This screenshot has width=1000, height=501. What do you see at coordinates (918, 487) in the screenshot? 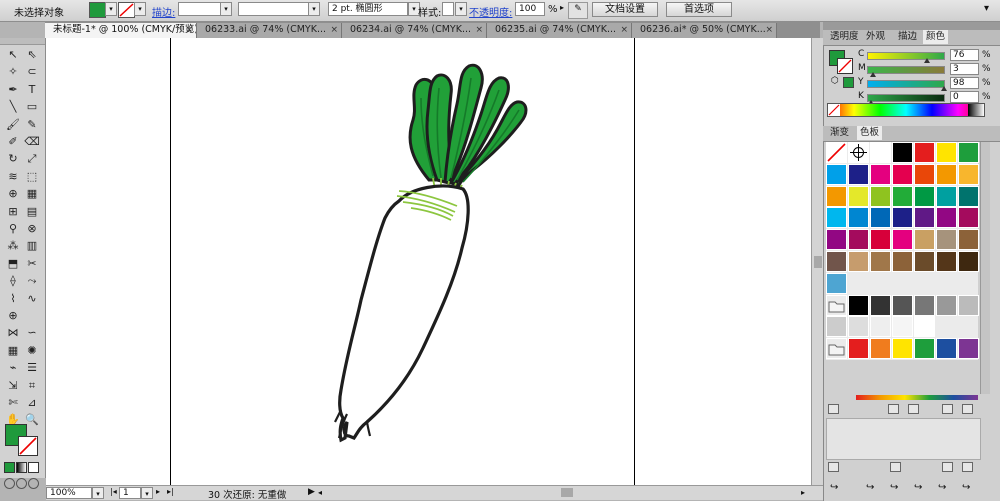
I see `footer-arrow-icon-4: ↪` at bounding box center [918, 487].